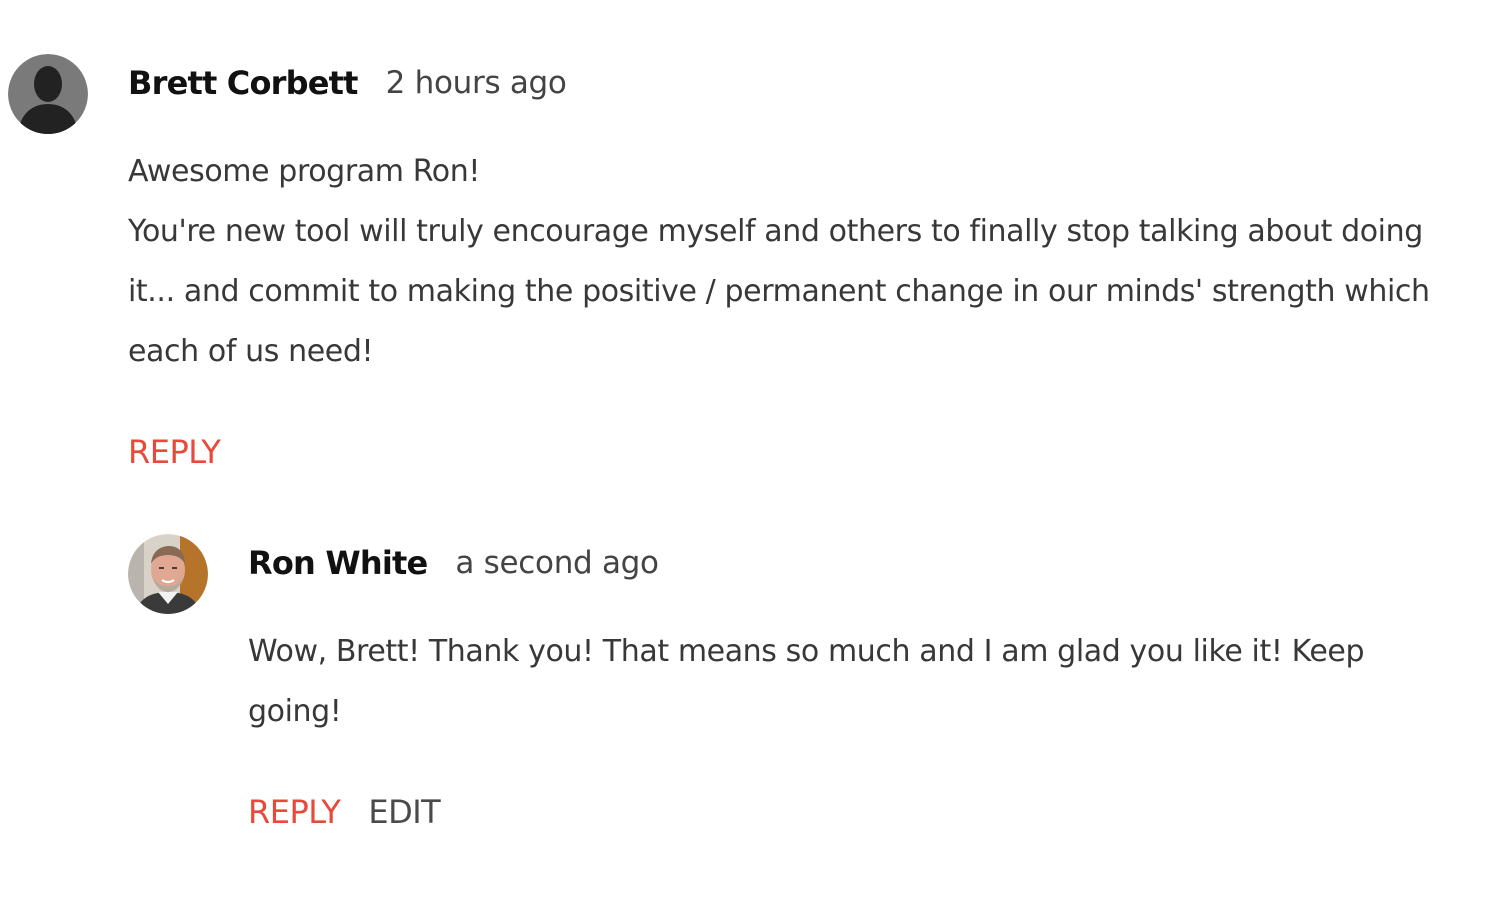 Image resolution: width=1500 pixels, height=922 pixels. What do you see at coordinates (788, 452) in the screenshot?
I see `comment-actions: REPLY` at bounding box center [788, 452].